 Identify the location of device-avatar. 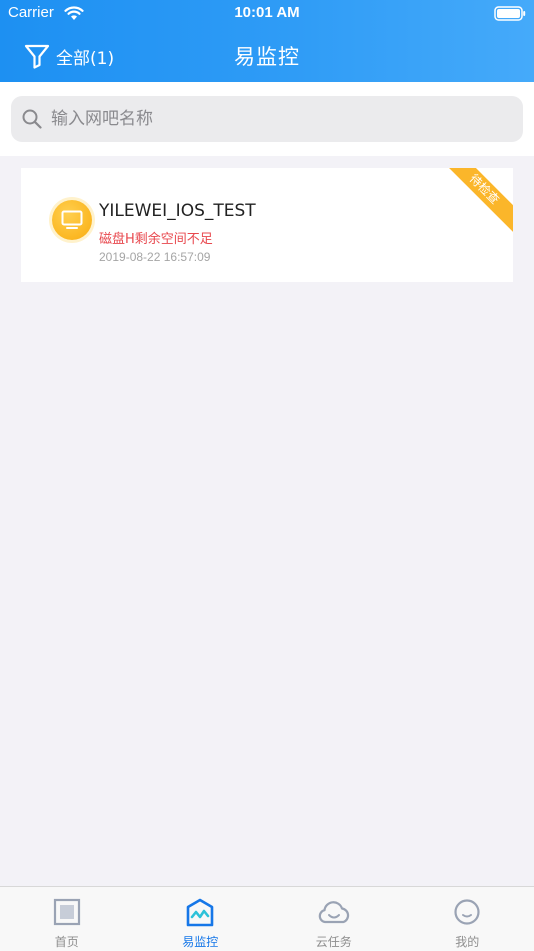
(72, 220).